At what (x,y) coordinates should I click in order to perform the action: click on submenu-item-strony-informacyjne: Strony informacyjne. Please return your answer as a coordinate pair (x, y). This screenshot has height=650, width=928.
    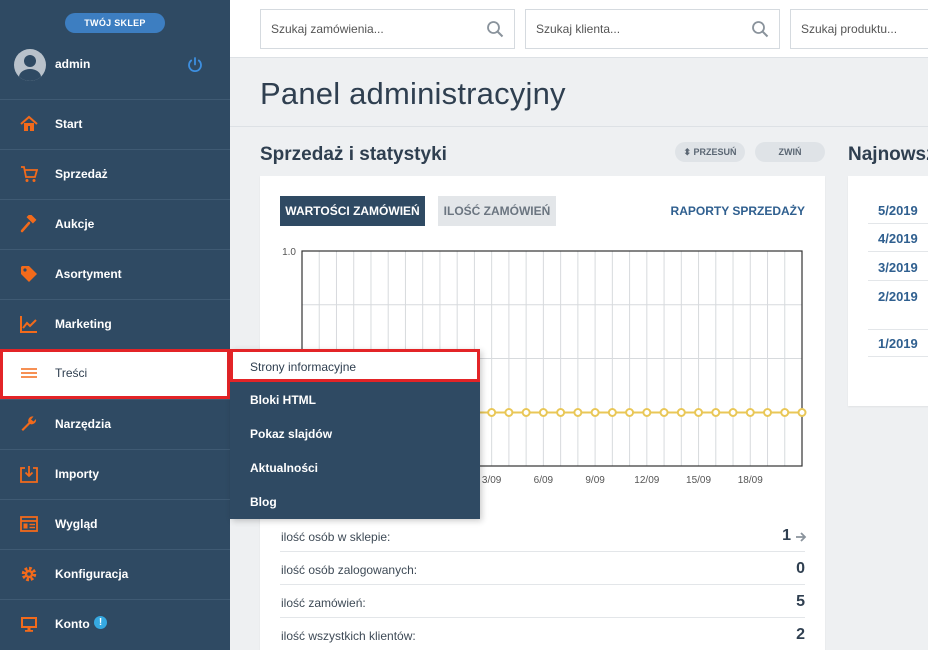
    Looking at the image, I should click on (355, 365).